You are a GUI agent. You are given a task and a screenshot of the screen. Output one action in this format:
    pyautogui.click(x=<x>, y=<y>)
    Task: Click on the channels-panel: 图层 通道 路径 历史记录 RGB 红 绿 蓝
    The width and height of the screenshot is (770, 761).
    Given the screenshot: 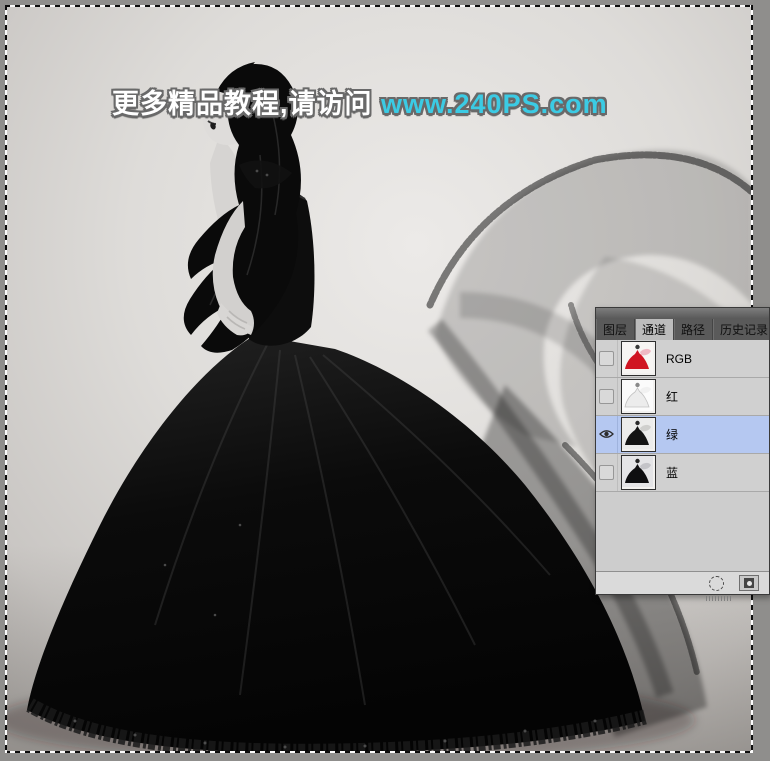 What is the action you would take?
    pyautogui.click(x=682, y=451)
    